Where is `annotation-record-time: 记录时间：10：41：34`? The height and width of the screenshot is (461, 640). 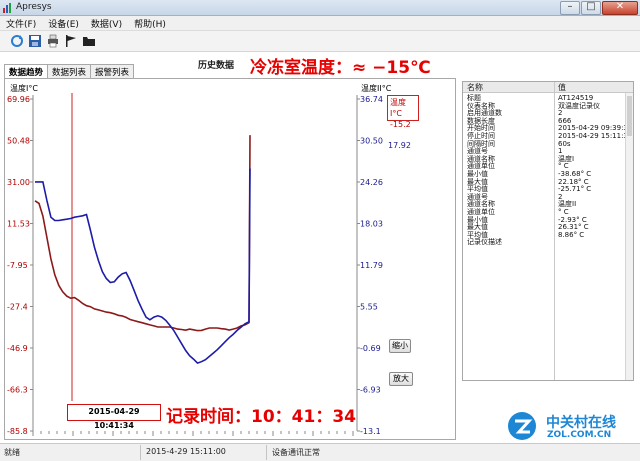 annotation-record-time: 记录时间：10：41：34 is located at coordinates (261, 417).